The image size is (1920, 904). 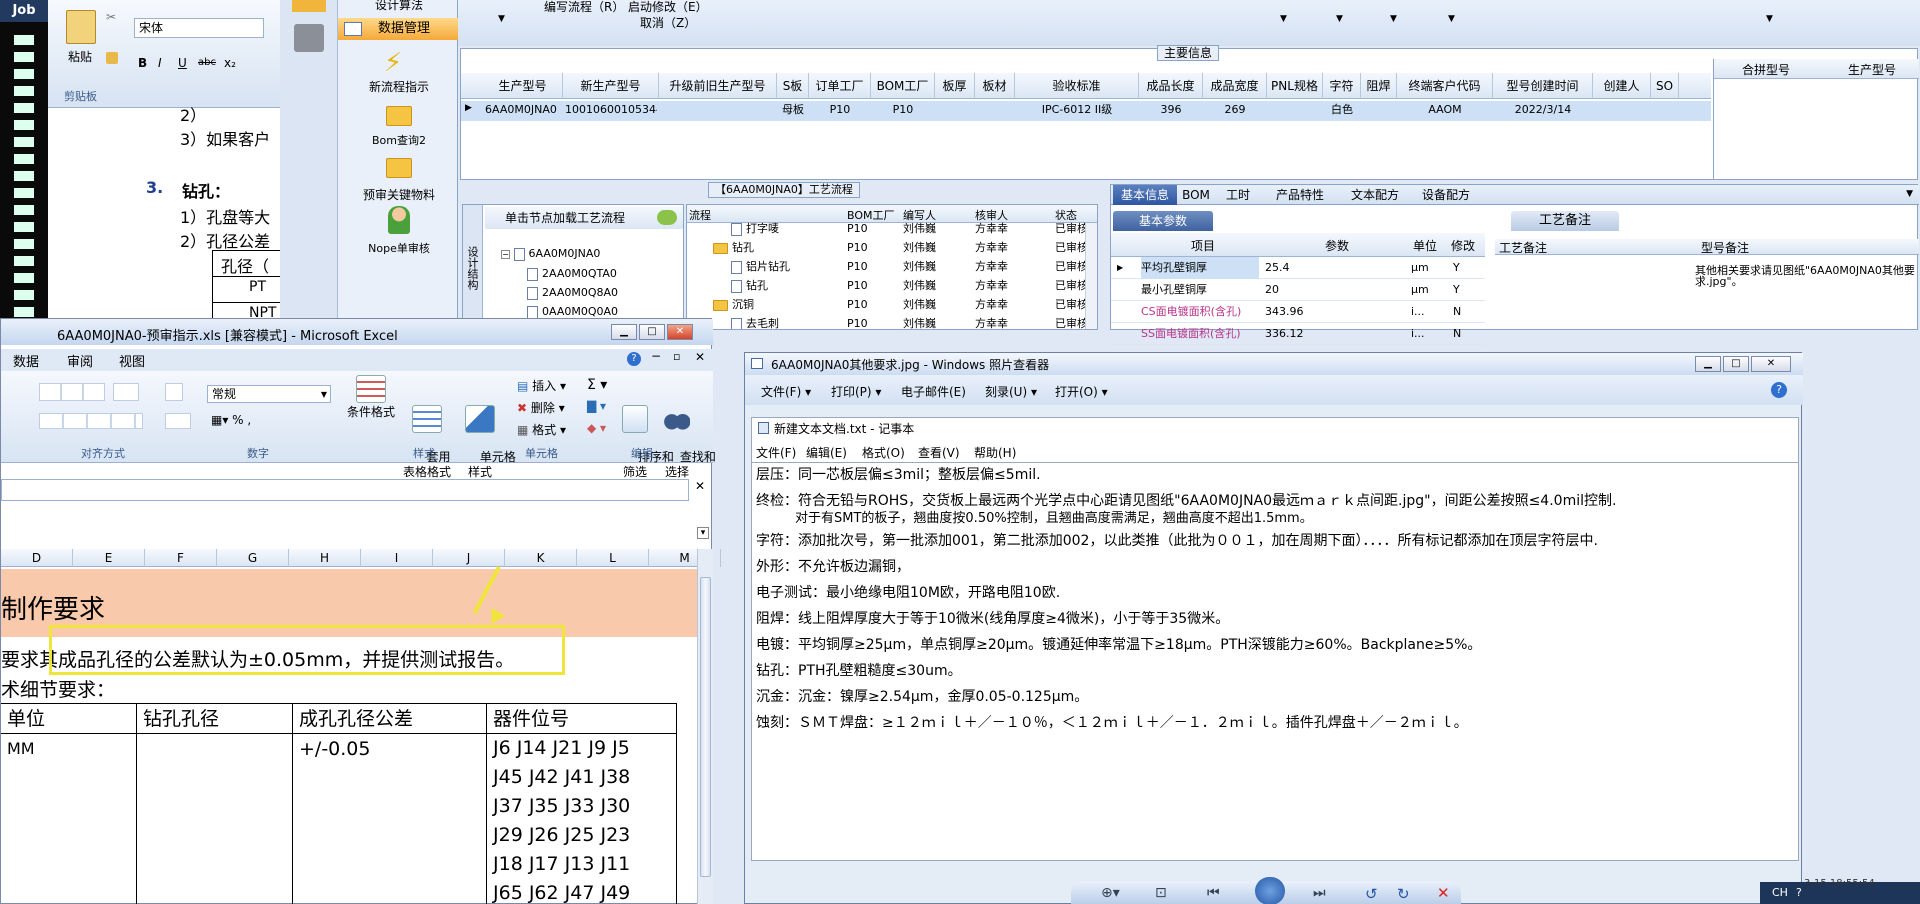 I want to click on tab-1: BOM, so click(x=1196, y=195).